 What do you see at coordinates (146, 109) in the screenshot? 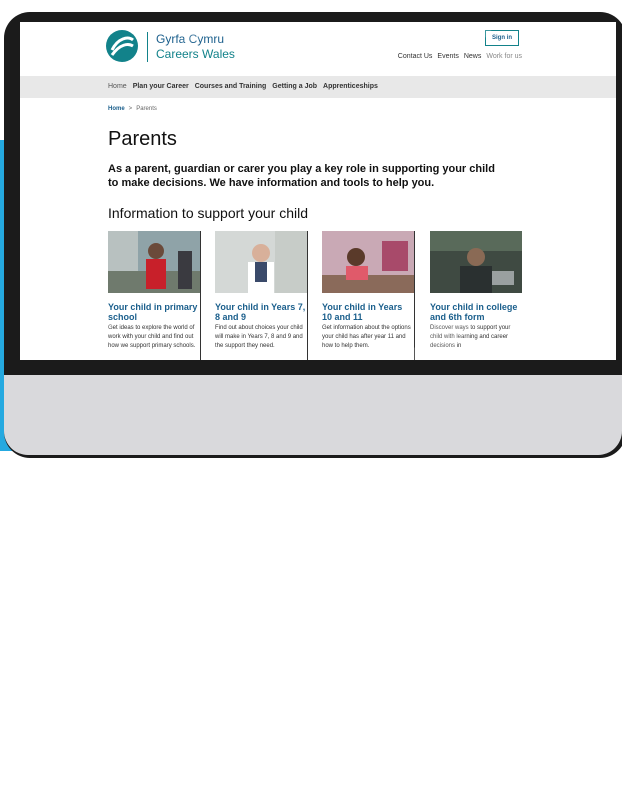
I see `breadcrumb-current: Parents` at bounding box center [146, 109].